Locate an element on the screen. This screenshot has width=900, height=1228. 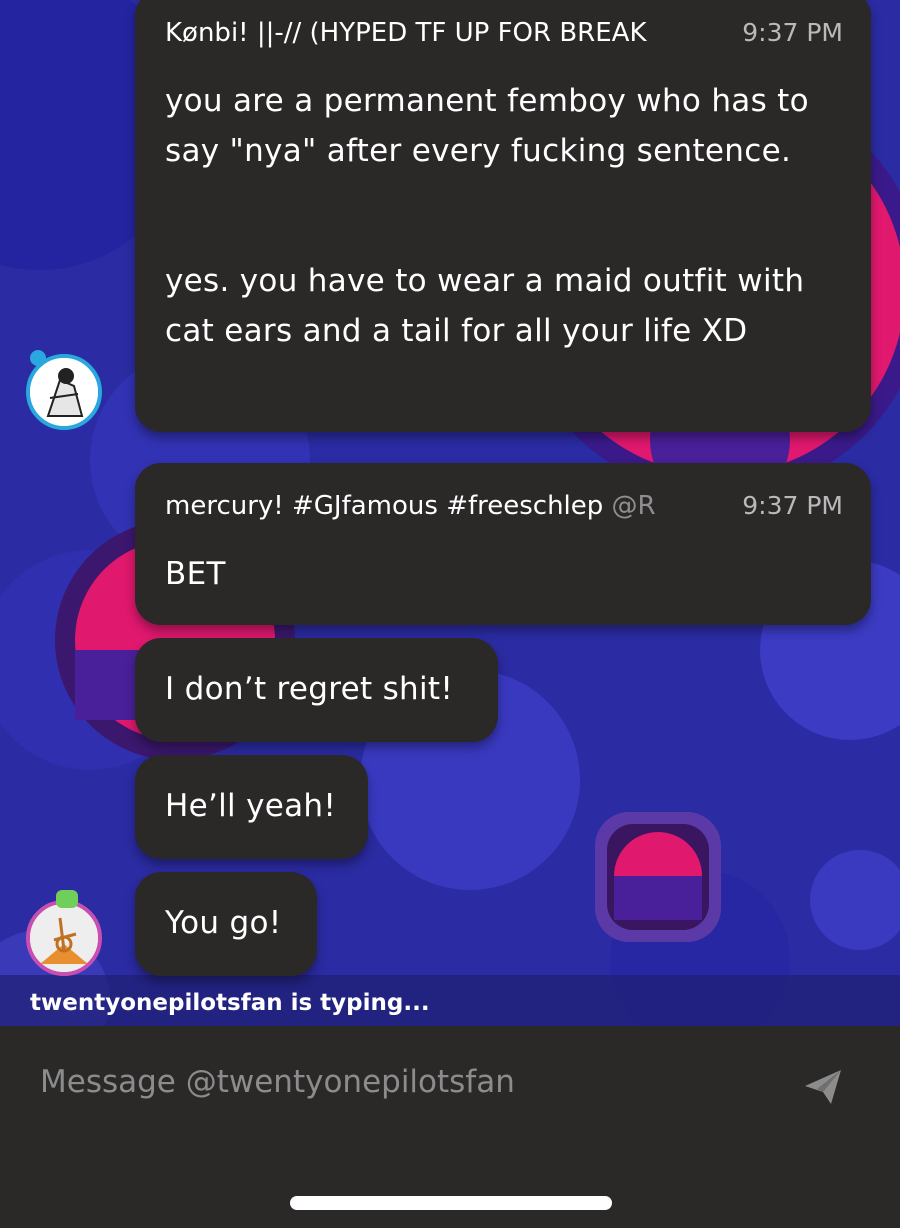
message-author: mercury! #GJfamous #freeschlep @R is located at coordinates (440, 506).